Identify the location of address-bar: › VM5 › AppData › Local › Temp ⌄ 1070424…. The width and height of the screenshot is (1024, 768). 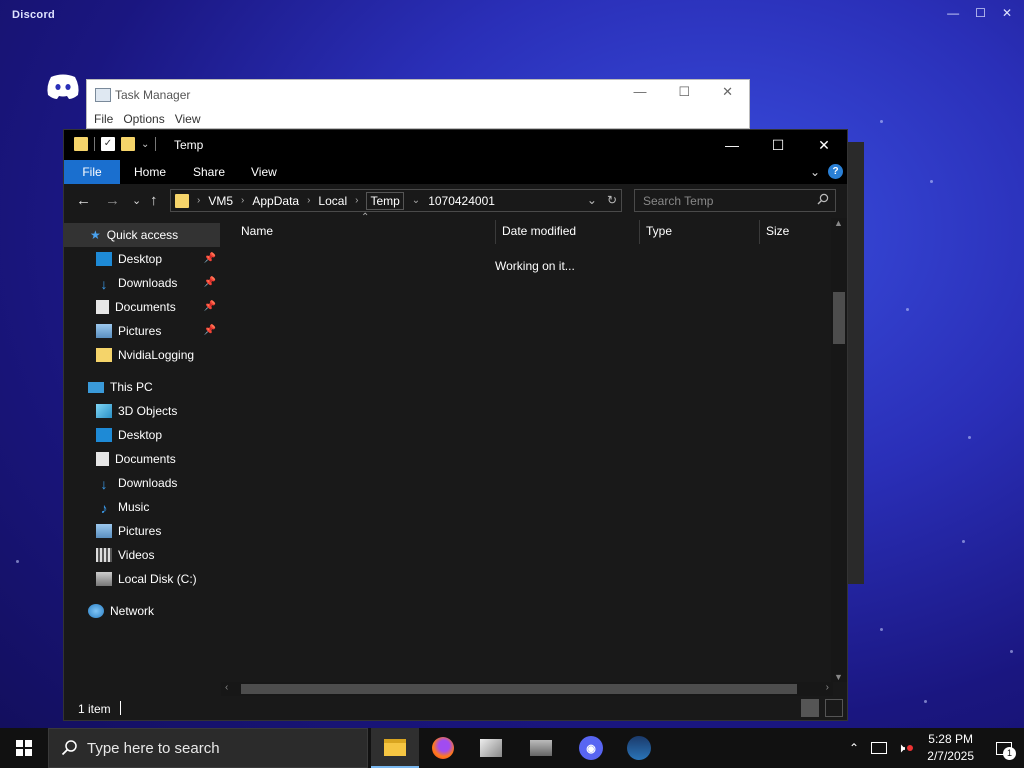
(396, 200).